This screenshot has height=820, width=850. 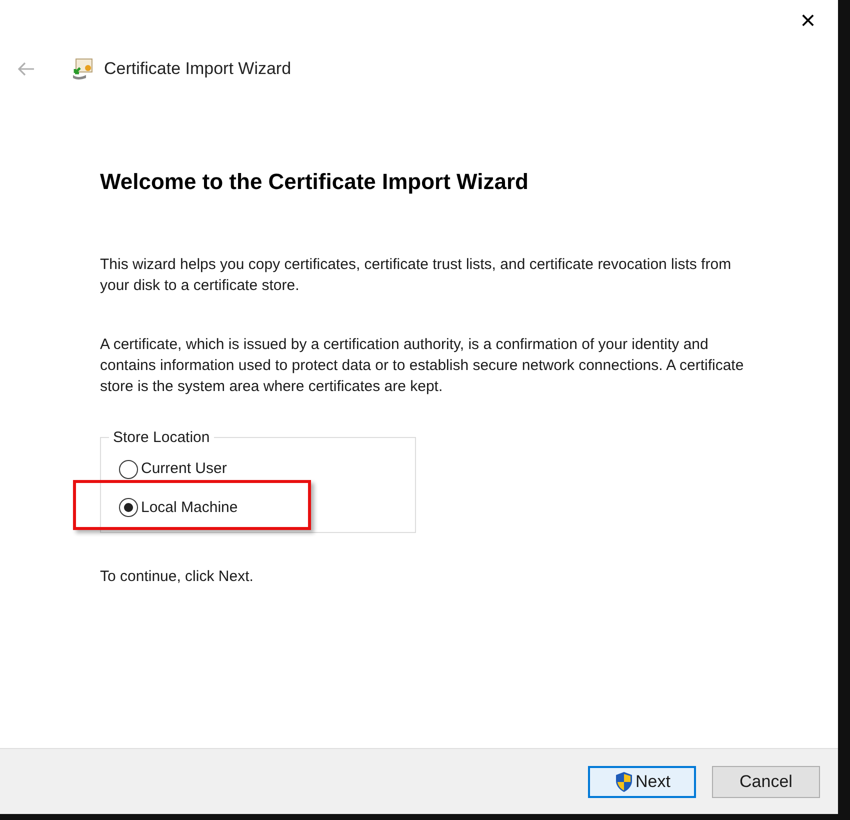 What do you see at coordinates (642, 782) in the screenshot?
I see `next-button: Next` at bounding box center [642, 782].